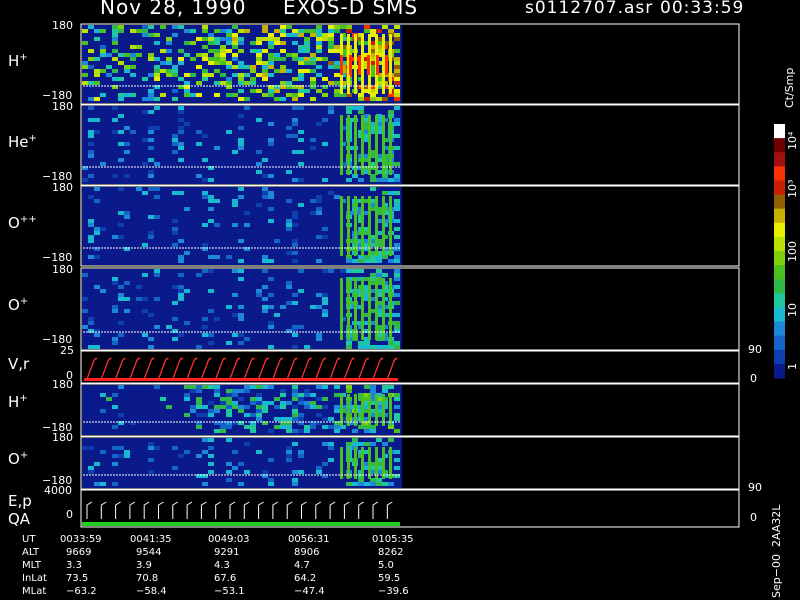  What do you see at coordinates (79, 552) in the screenshot?
I see `ann-value: 9669` at bounding box center [79, 552].